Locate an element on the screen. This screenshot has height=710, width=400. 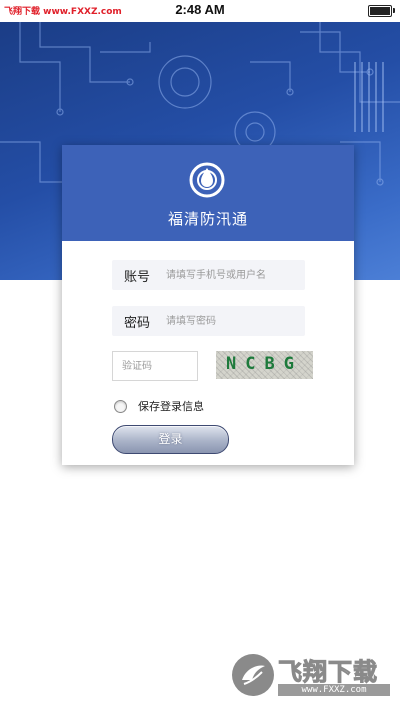
water-drop-icon is located at coordinates (207, 180).